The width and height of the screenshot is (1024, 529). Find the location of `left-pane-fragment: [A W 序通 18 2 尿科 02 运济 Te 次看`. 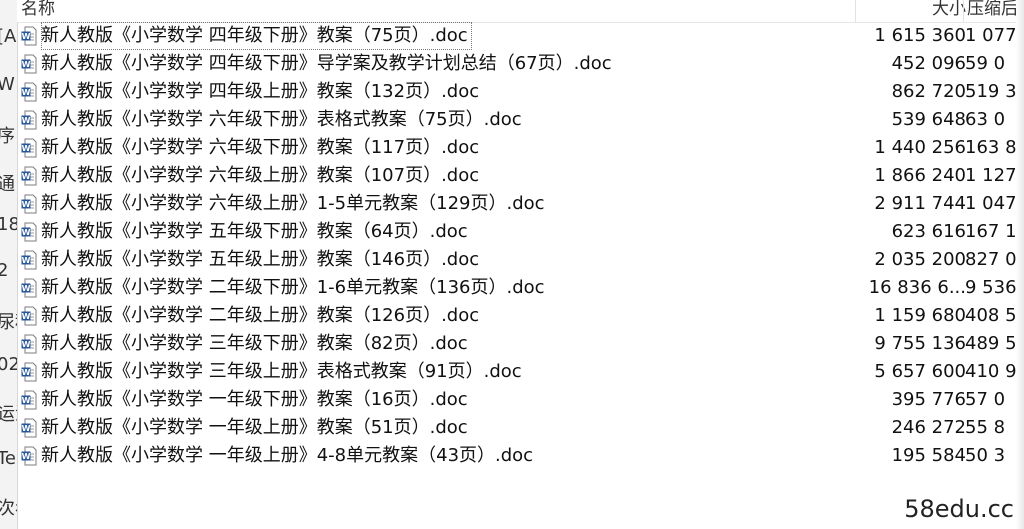

left-pane-fragment: [A W 序通 18 2 尿科 02 运济 Te 次看 is located at coordinates (9, 264).